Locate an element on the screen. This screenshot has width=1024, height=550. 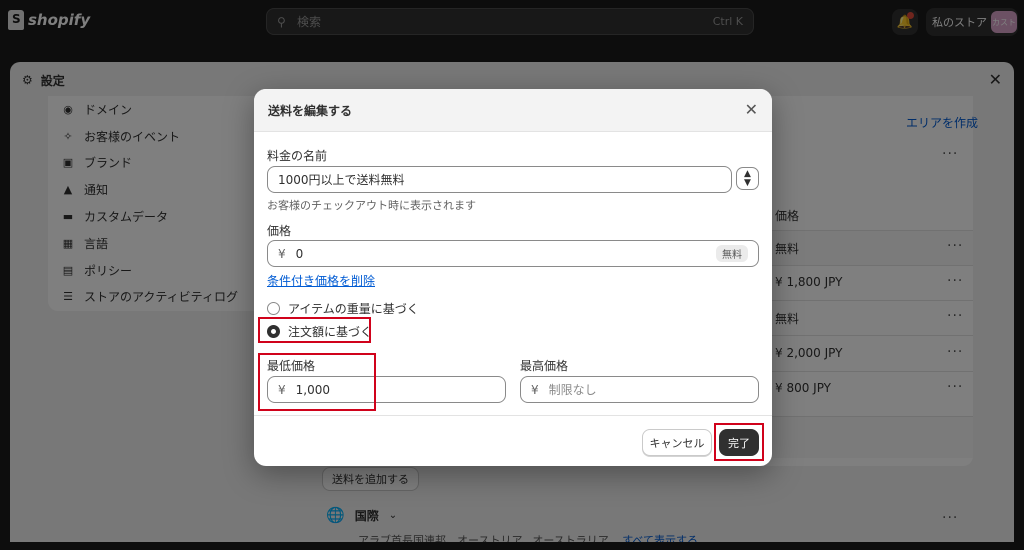
radio-based-on-weight: アイテムの重量に基づく is located at coordinates (343, 308).